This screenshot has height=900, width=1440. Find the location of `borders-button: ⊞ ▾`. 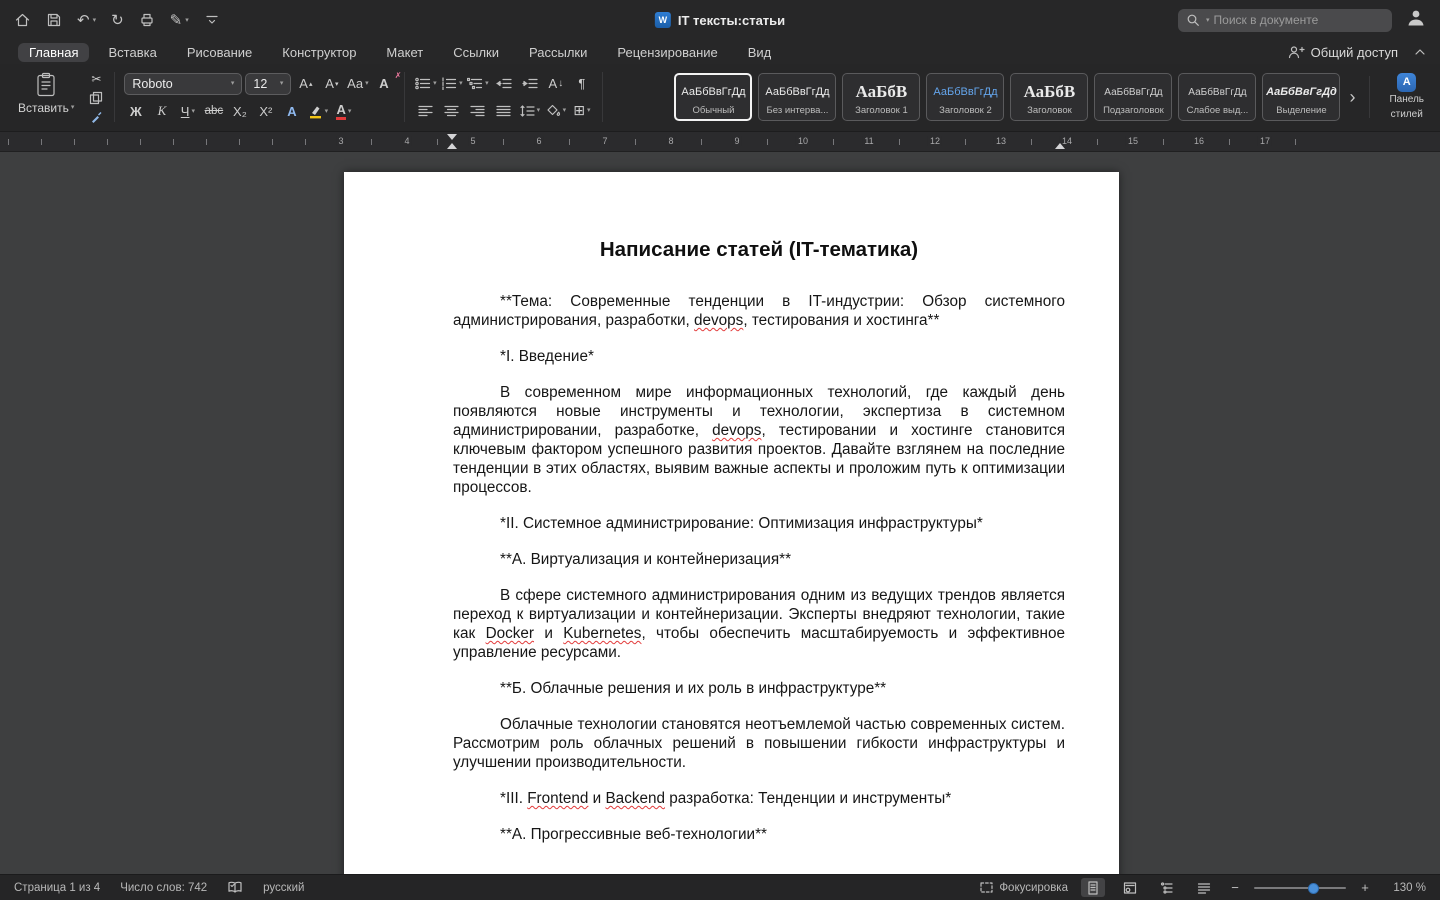

borders-button: ⊞ ▾ is located at coordinates (581, 110).